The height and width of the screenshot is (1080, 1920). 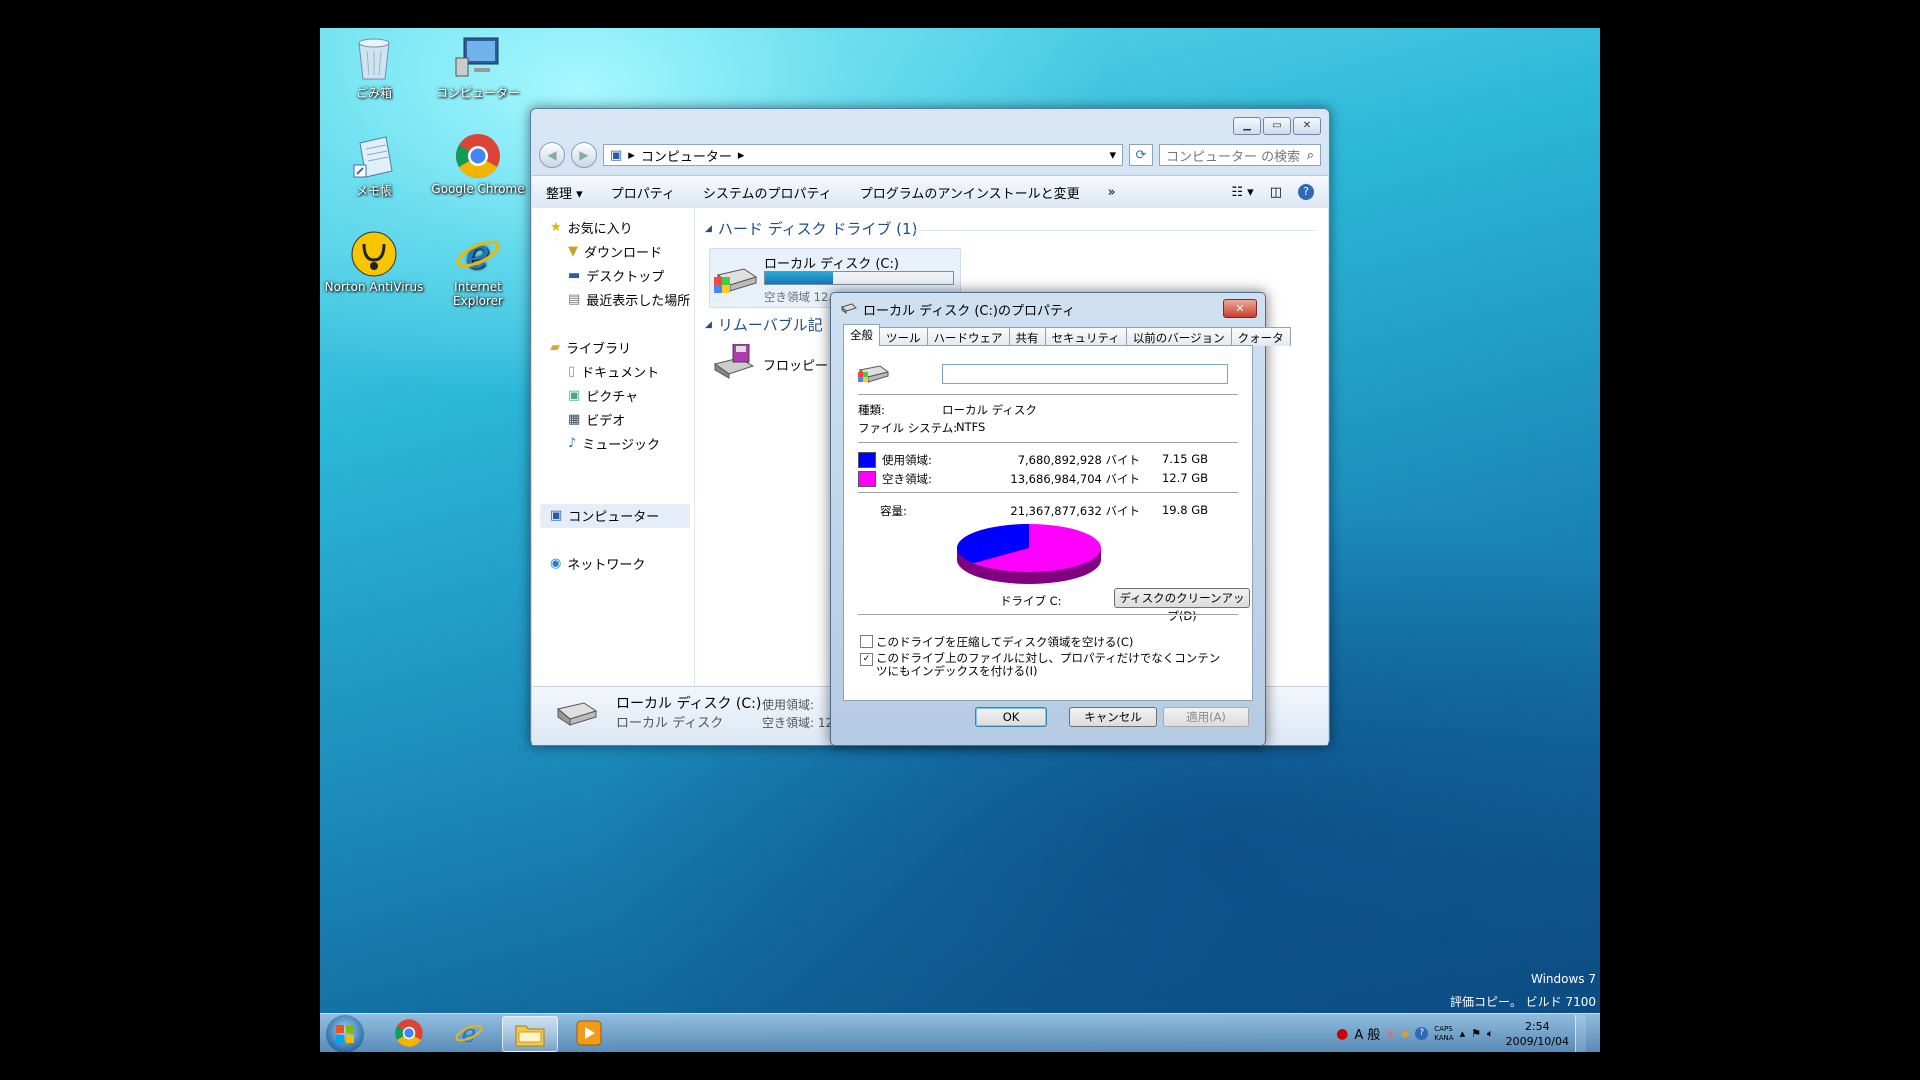 I want to click on chevron-down-icon: ▾, so click(x=1112, y=155).